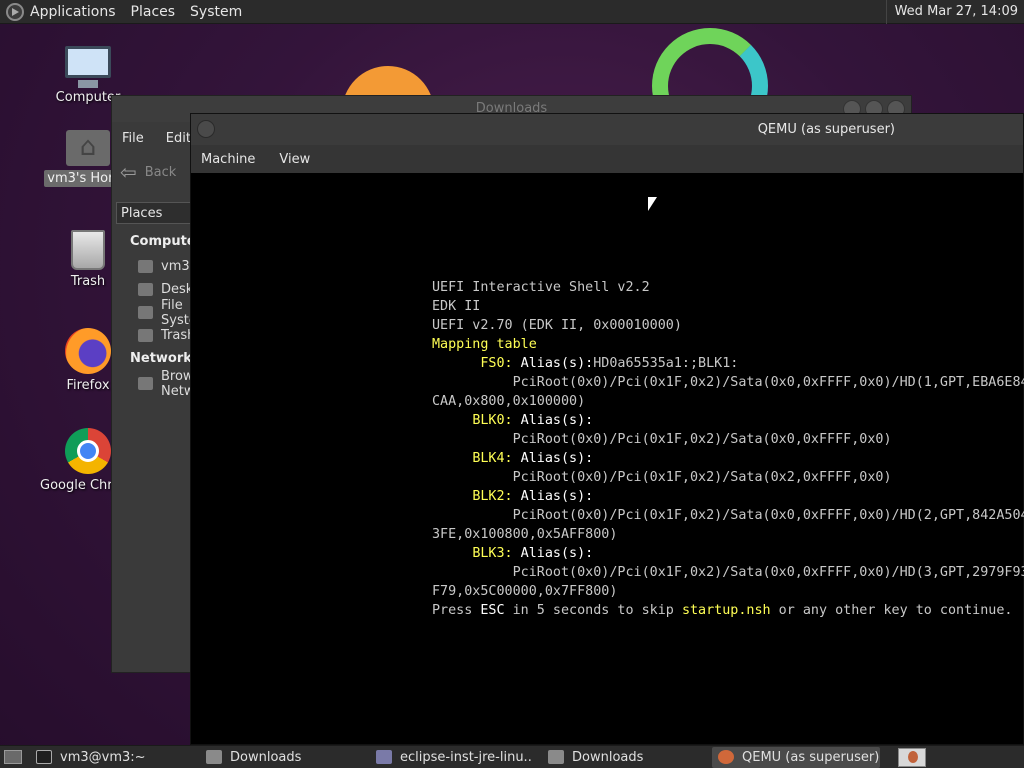 The image size is (1024, 768). What do you see at coordinates (525, 591) in the screenshot?
I see `console-line: F79,0x5C00000,0x7FF800)` at bounding box center [525, 591].